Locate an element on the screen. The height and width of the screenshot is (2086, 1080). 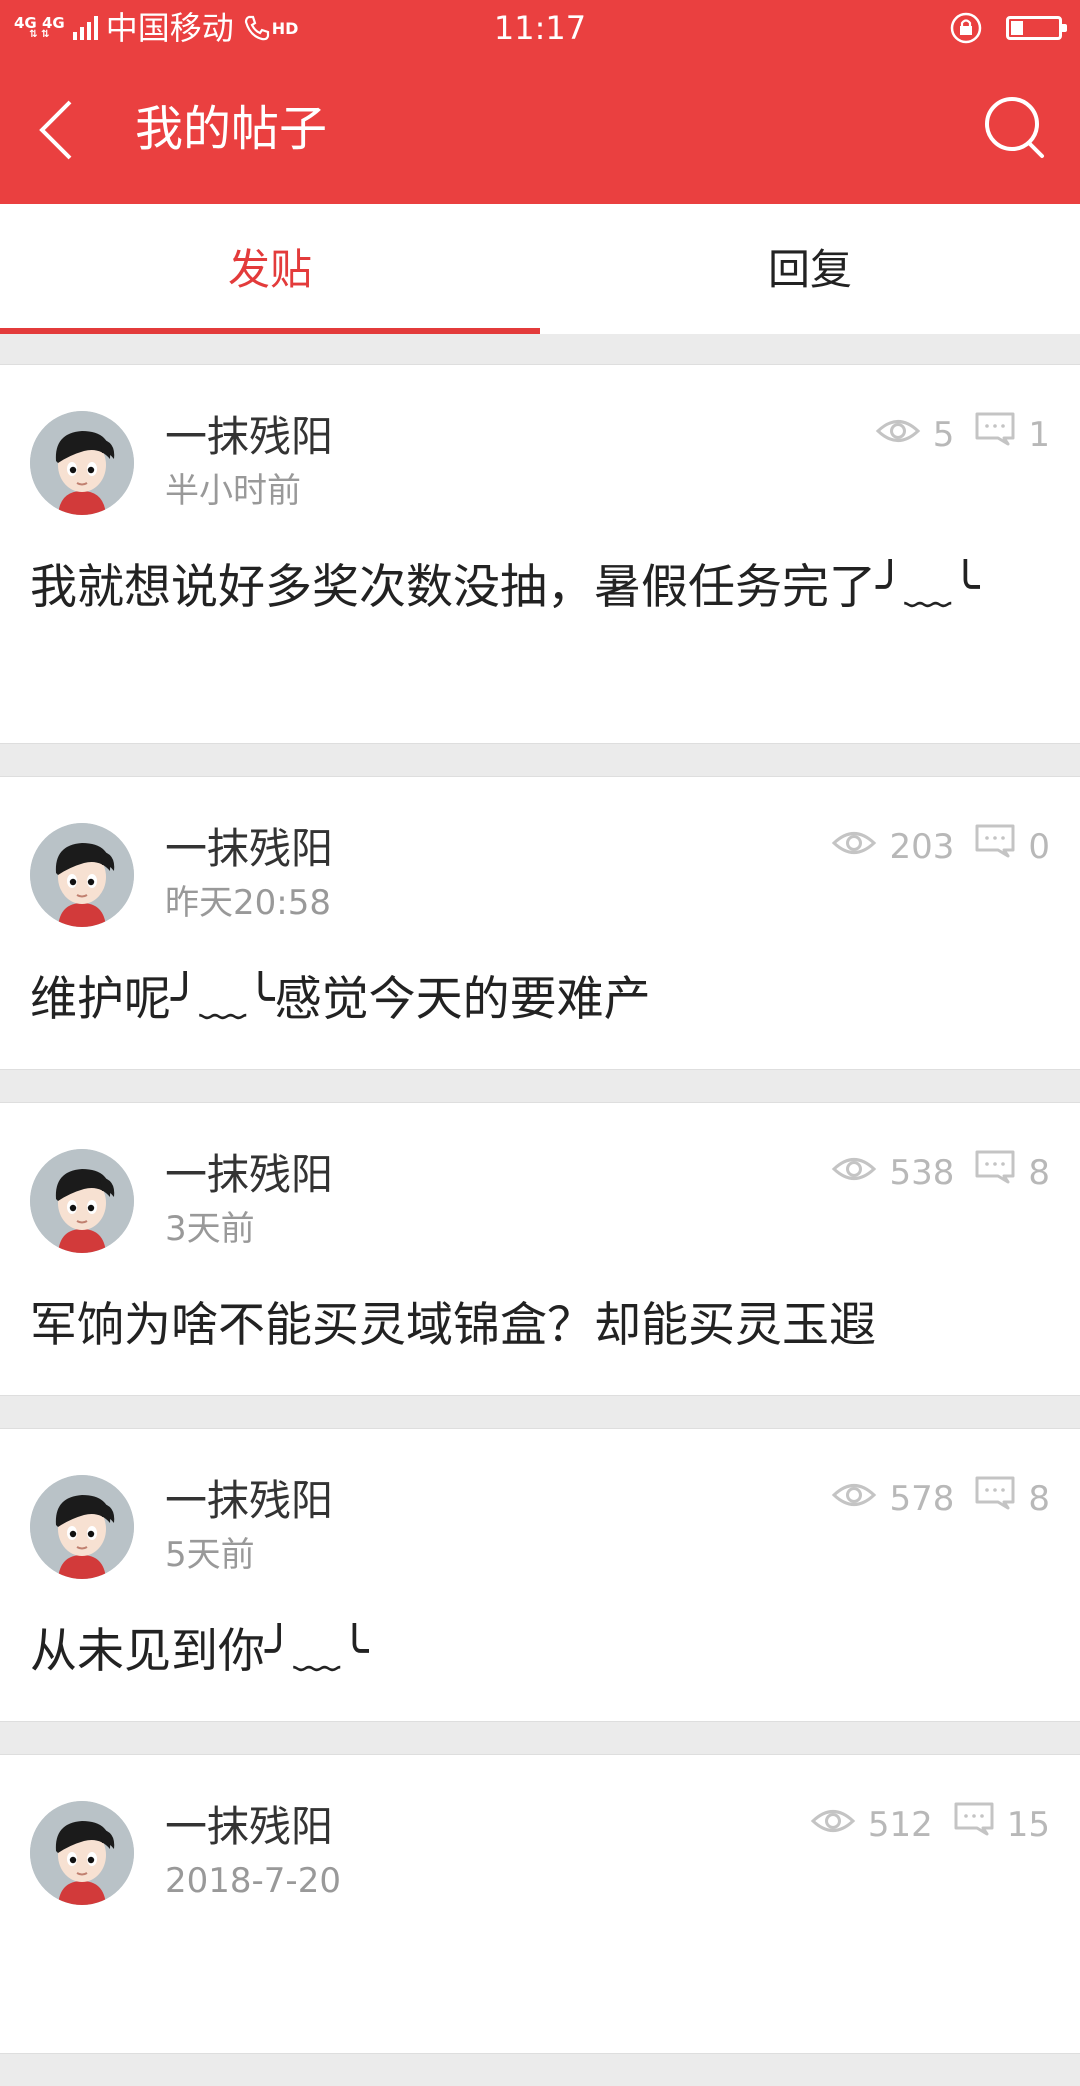
tab-reply: 回复 is located at coordinates (810, 269).